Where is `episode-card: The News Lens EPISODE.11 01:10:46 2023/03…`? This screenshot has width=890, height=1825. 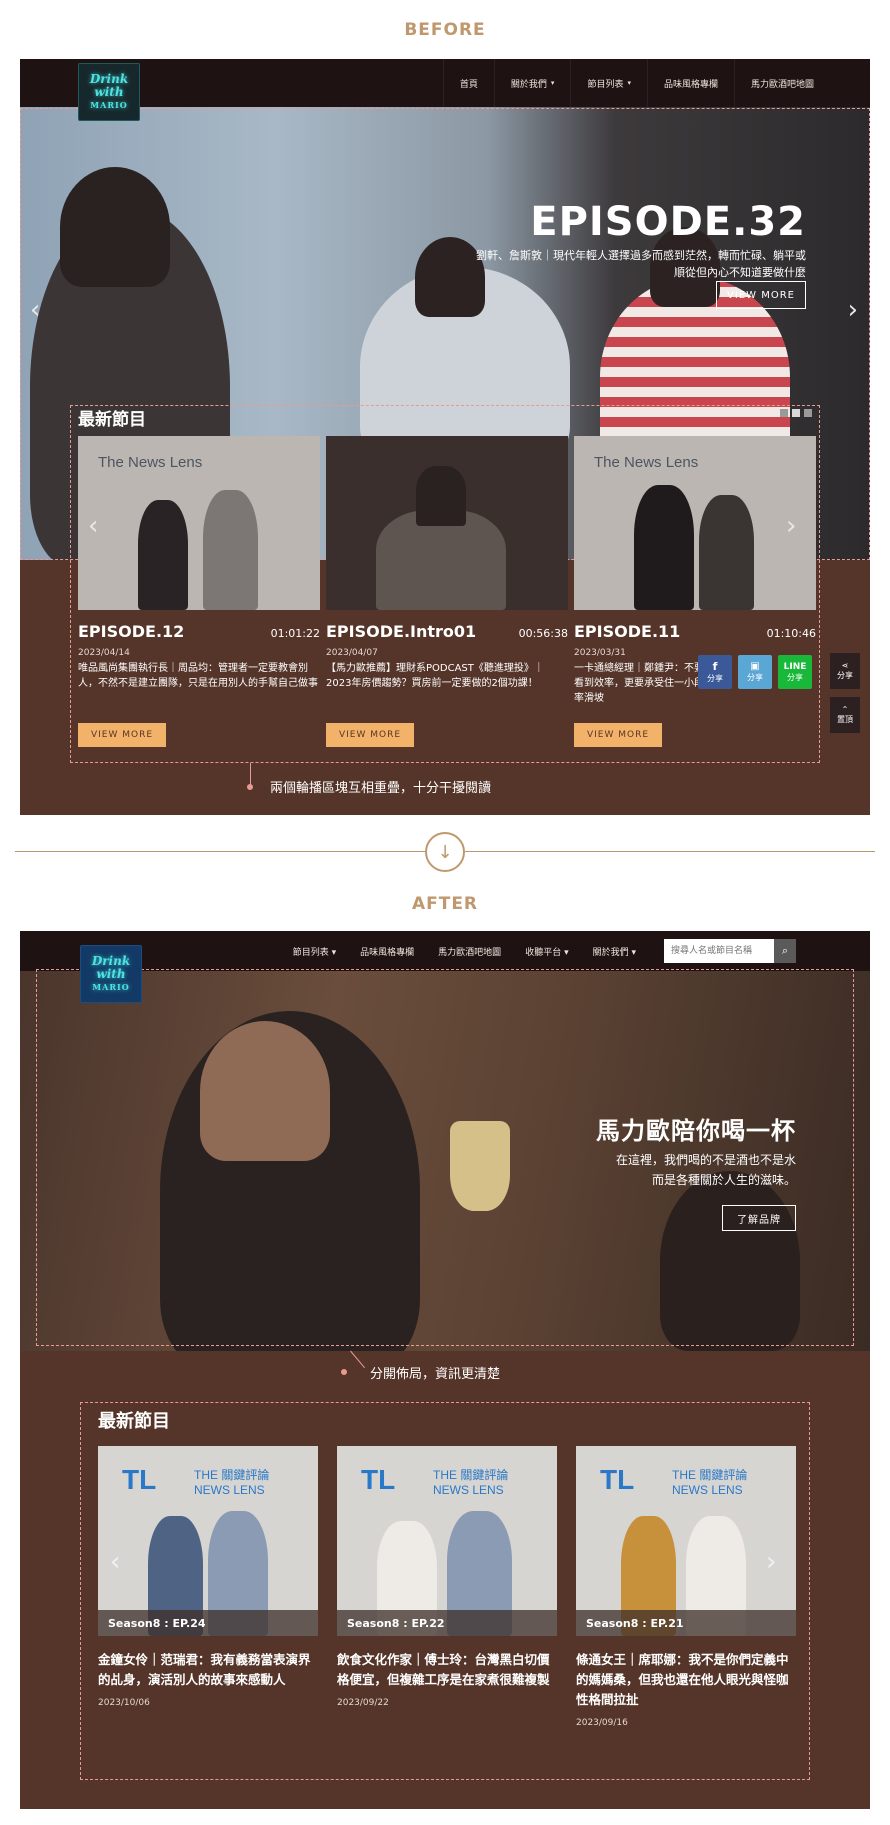
episode-card: The News Lens EPISODE.11 01:10:46 2023/03… is located at coordinates (695, 591).